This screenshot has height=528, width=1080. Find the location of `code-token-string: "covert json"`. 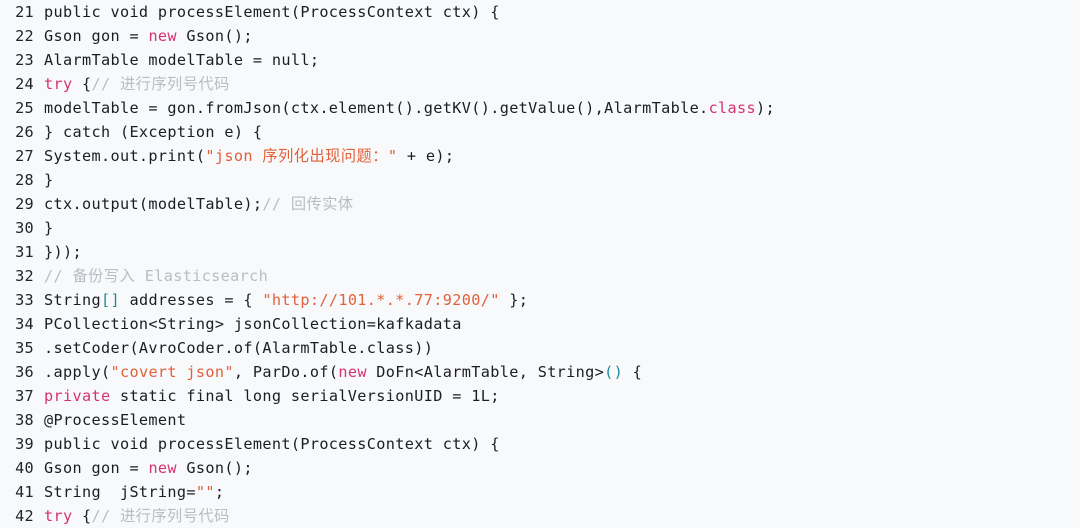

code-token-string: "covert json" is located at coordinates (172, 372).